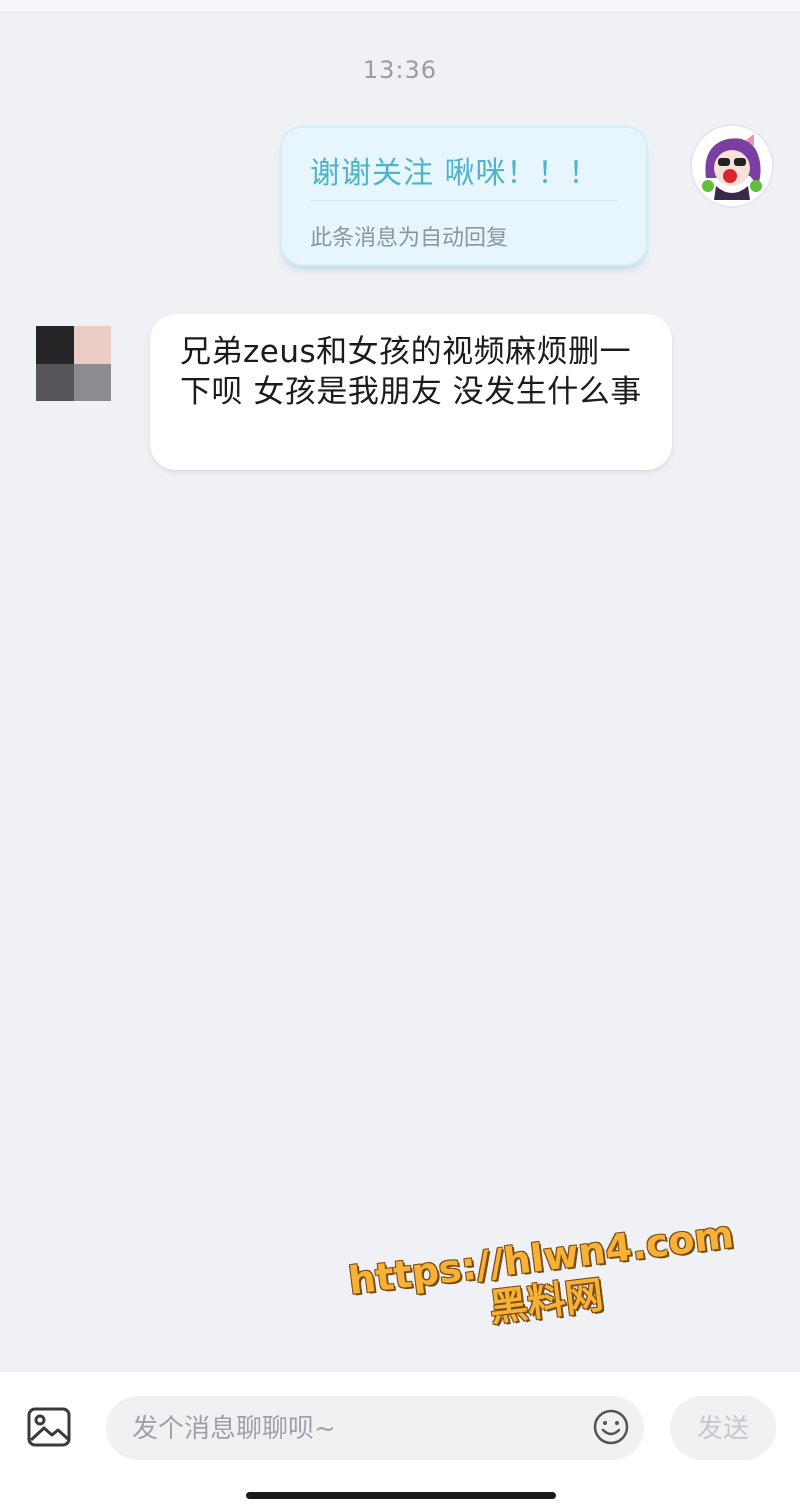 The width and height of the screenshot is (800, 1512). Describe the element at coordinates (455, 173) in the screenshot. I see `outgoing-message-text: 谢谢关注 啾咪！！！` at that location.